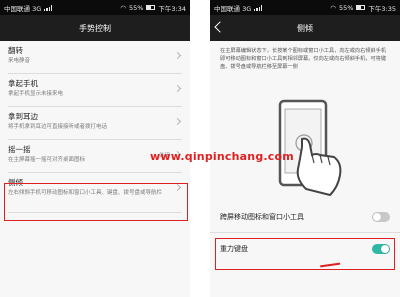 The width and height of the screenshot is (400, 297). I want to click on item-title: 拿起手机, so click(23, 83).